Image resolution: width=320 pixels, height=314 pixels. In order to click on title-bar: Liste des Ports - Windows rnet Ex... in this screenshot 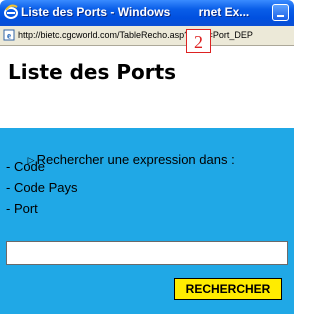, I will do `click(147, 13)`.